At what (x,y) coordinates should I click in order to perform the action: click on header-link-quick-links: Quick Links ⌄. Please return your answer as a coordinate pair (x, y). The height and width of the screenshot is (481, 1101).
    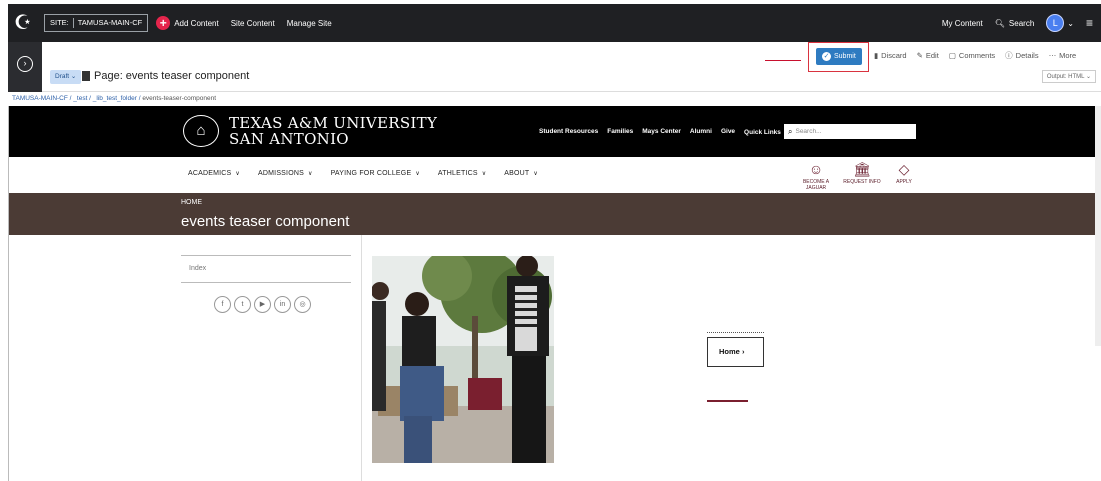
    Looking at the image, I should click on (766, 132).